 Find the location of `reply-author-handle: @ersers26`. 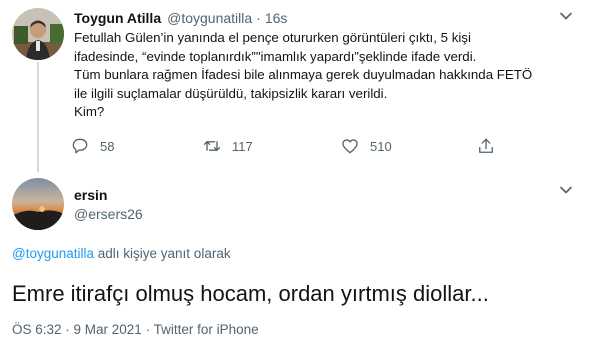

reply-author-handle: @ersers26 is located at coordinates (108, 214).